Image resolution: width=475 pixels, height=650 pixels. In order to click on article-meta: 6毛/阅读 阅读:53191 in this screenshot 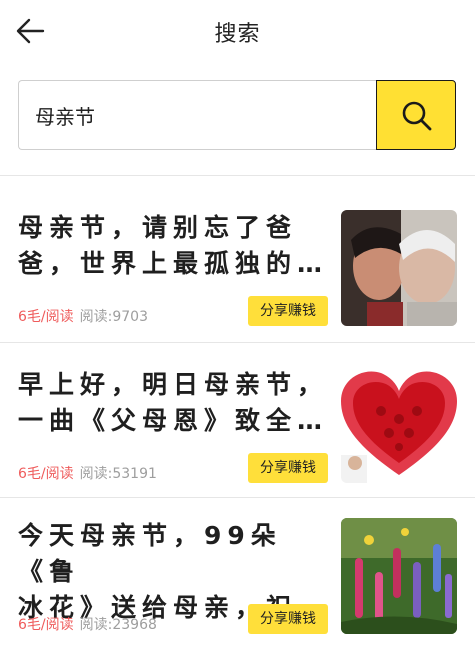, I will do `click(87, 473)`.